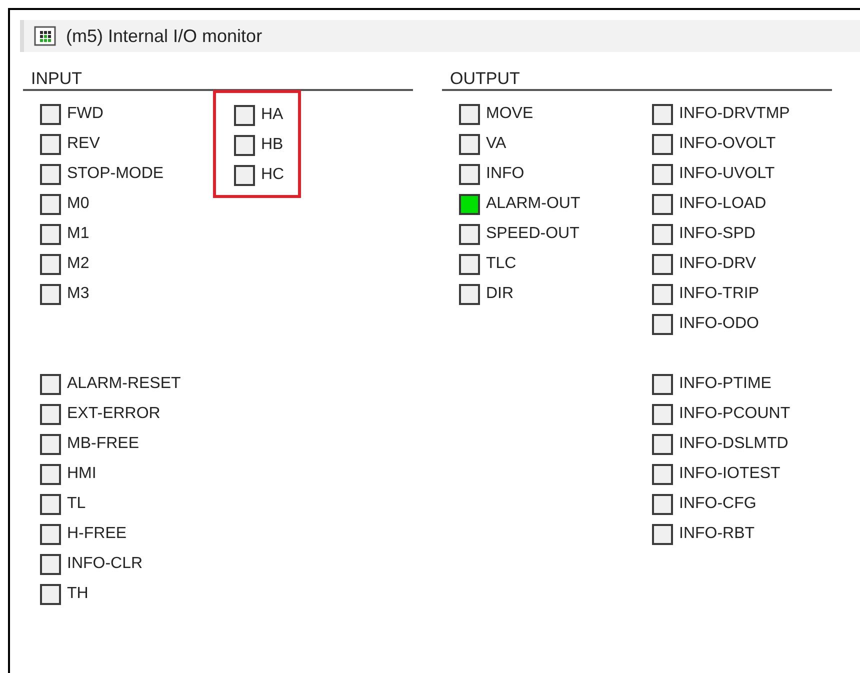  What do you see at coordinates (78, 264) in the screenshot?
I see `signal-label: M2` at bounding box center [78, 264].